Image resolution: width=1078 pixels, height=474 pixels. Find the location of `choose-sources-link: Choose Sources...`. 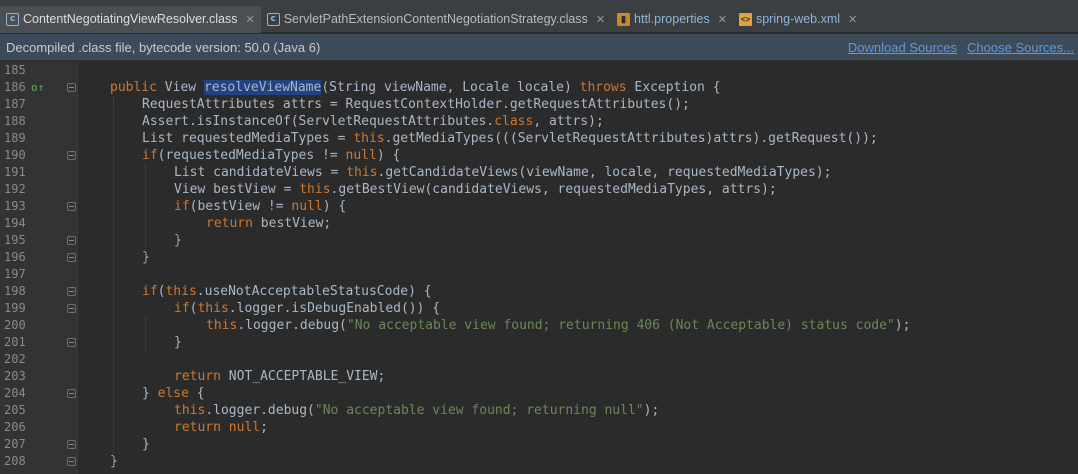

choose-sources-link: Choose Sources... is located at coordinates (1020, 47).